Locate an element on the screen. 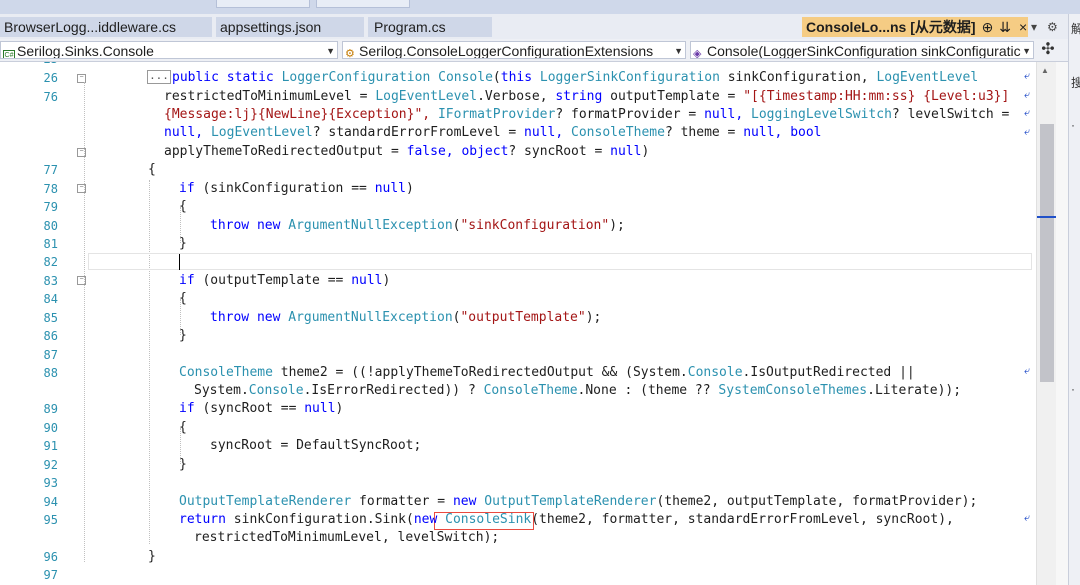  code-line: syncRoot = DefaultSyncRoot; is located at coordinates (316, 445).